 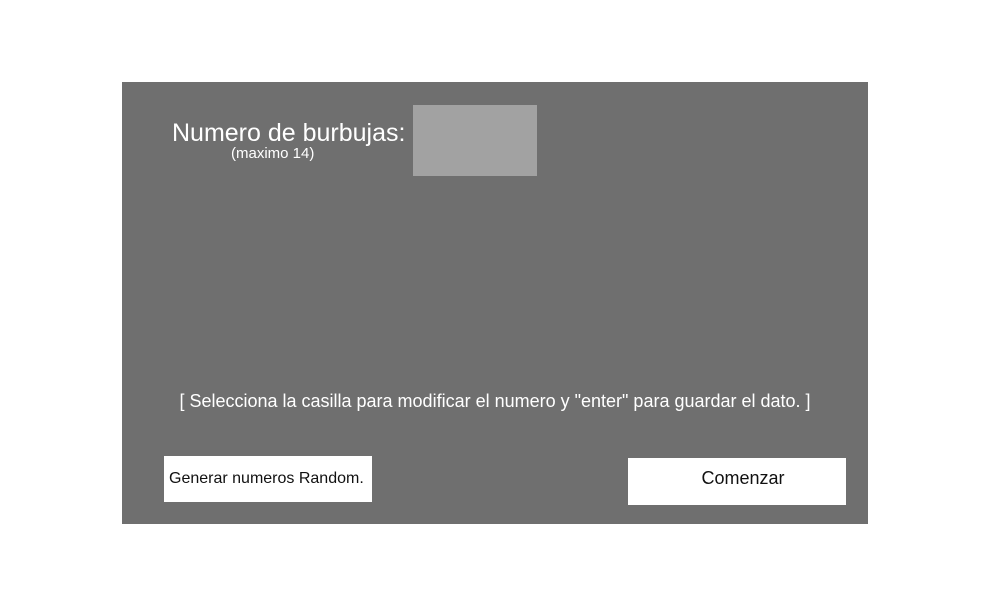 I want to click on bubble-count-label: Numero de burbujas:, so click(x=289, y=133).